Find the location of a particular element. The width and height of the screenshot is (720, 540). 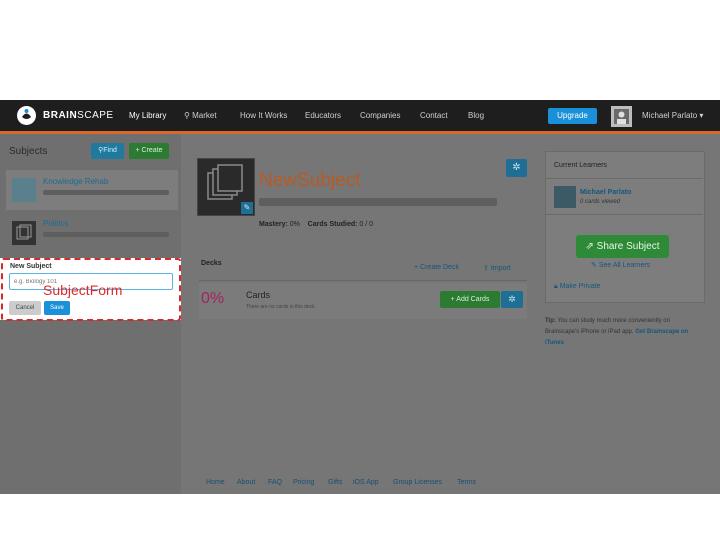

make-private-label: Make Private is located at coordinates (580, 286).